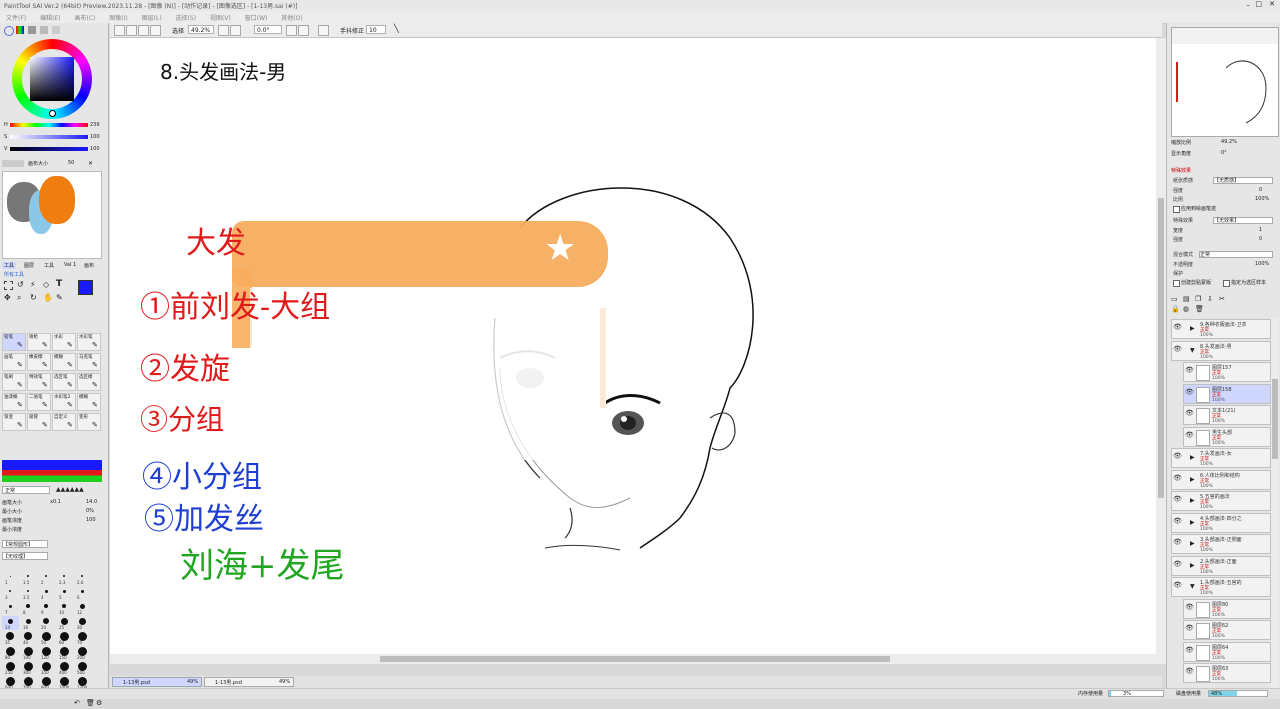  Describe the element at coordinates (46, 608) in the screenshot. I see `brush-size-cell: 9` at that location.